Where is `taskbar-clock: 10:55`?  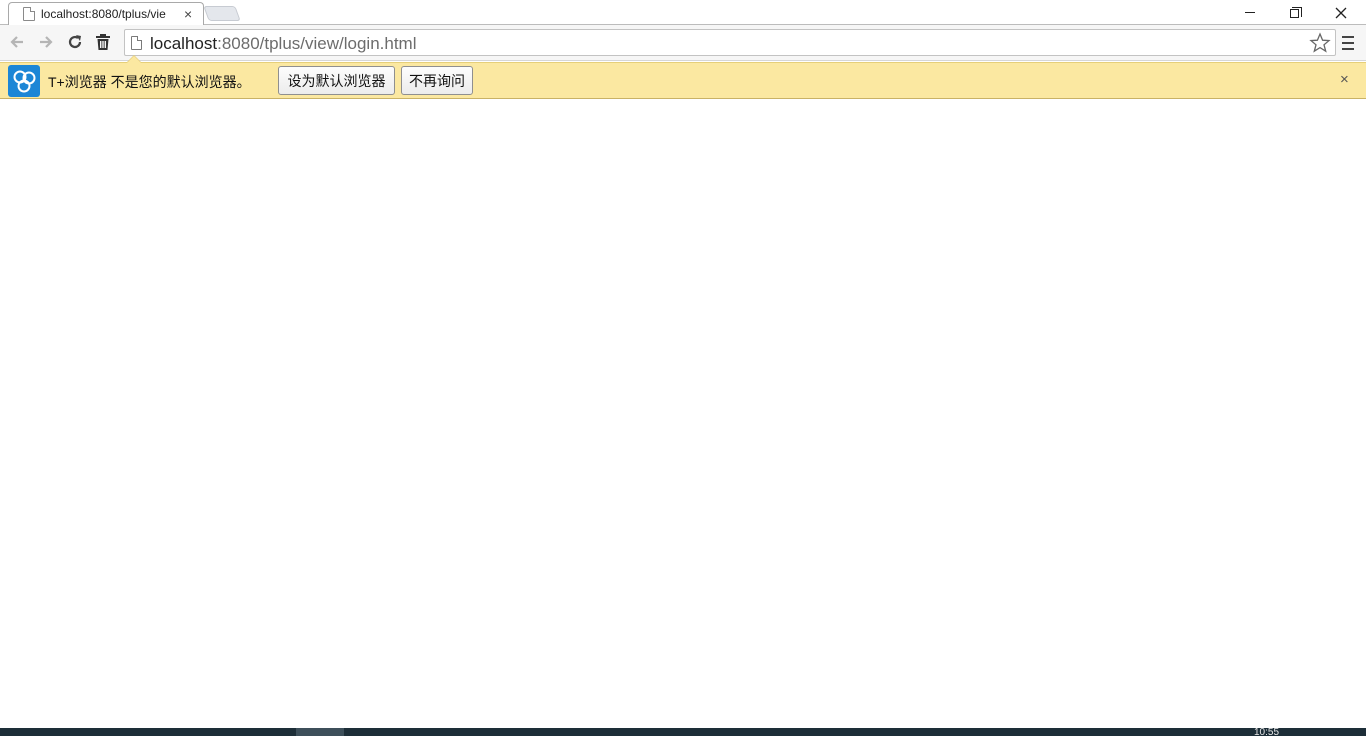 taskbar-clock: 10:55 is located at coordinates (1267, 732).